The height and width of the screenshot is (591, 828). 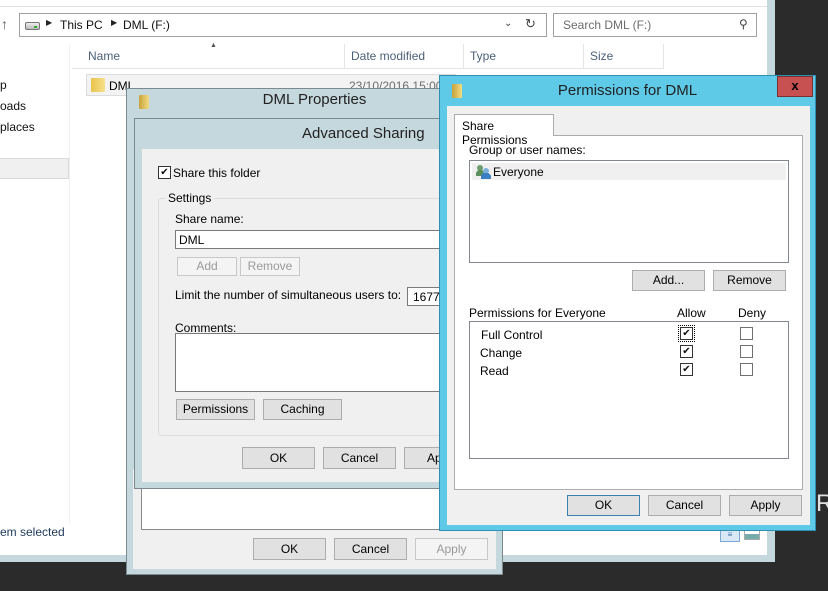 I want to click on change-deny-checkbox, so click(x=746, y=351).